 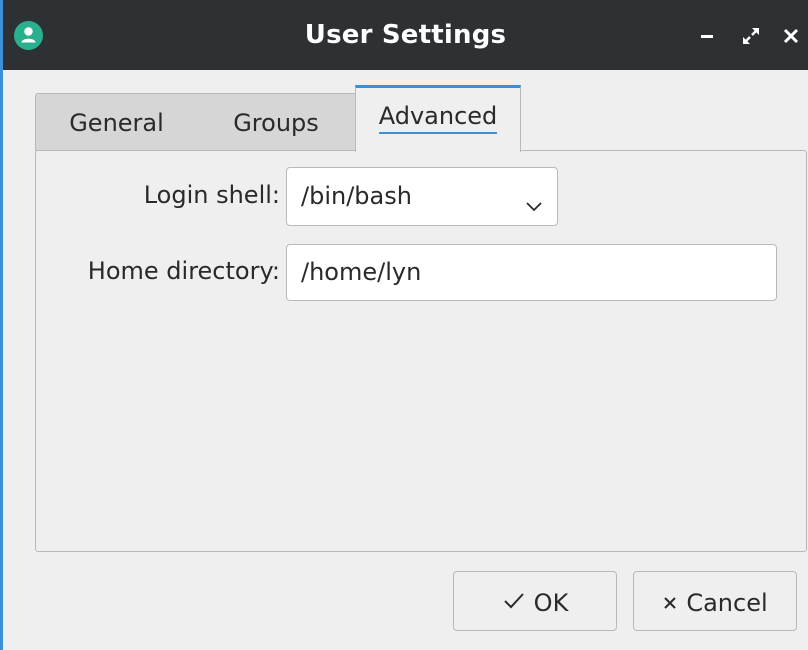 I want to click on cancel-label: Cancel, so click(x=727, y=603).